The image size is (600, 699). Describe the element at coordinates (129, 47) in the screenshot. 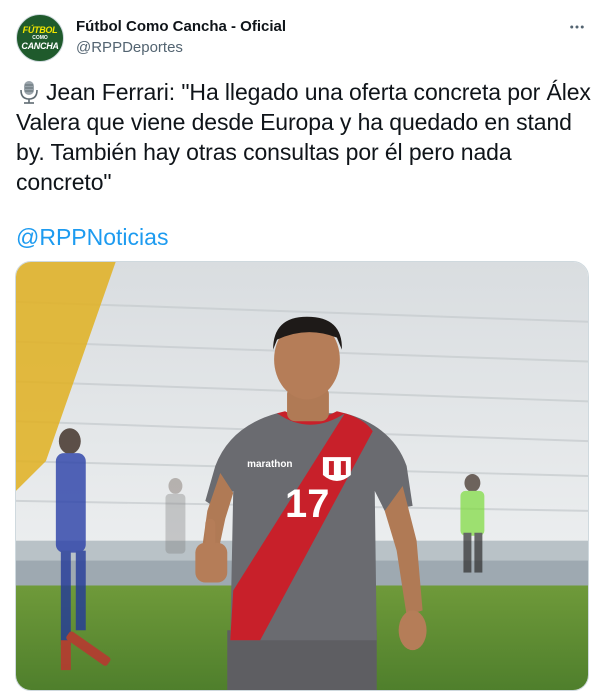

I see `author-handle: @RPPDeportes` at that location.